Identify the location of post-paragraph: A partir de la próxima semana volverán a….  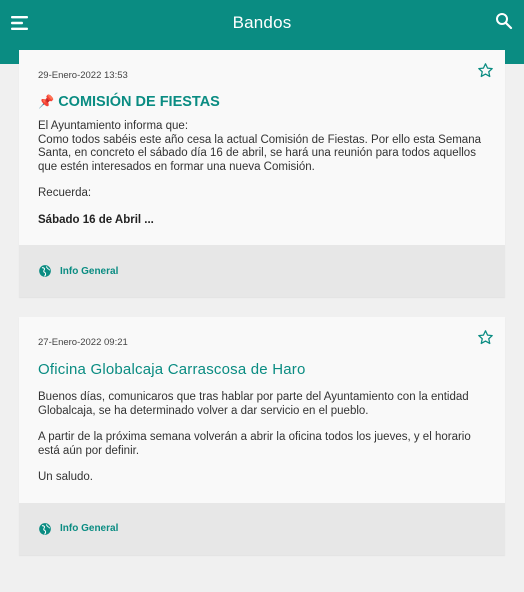
(254, 444).